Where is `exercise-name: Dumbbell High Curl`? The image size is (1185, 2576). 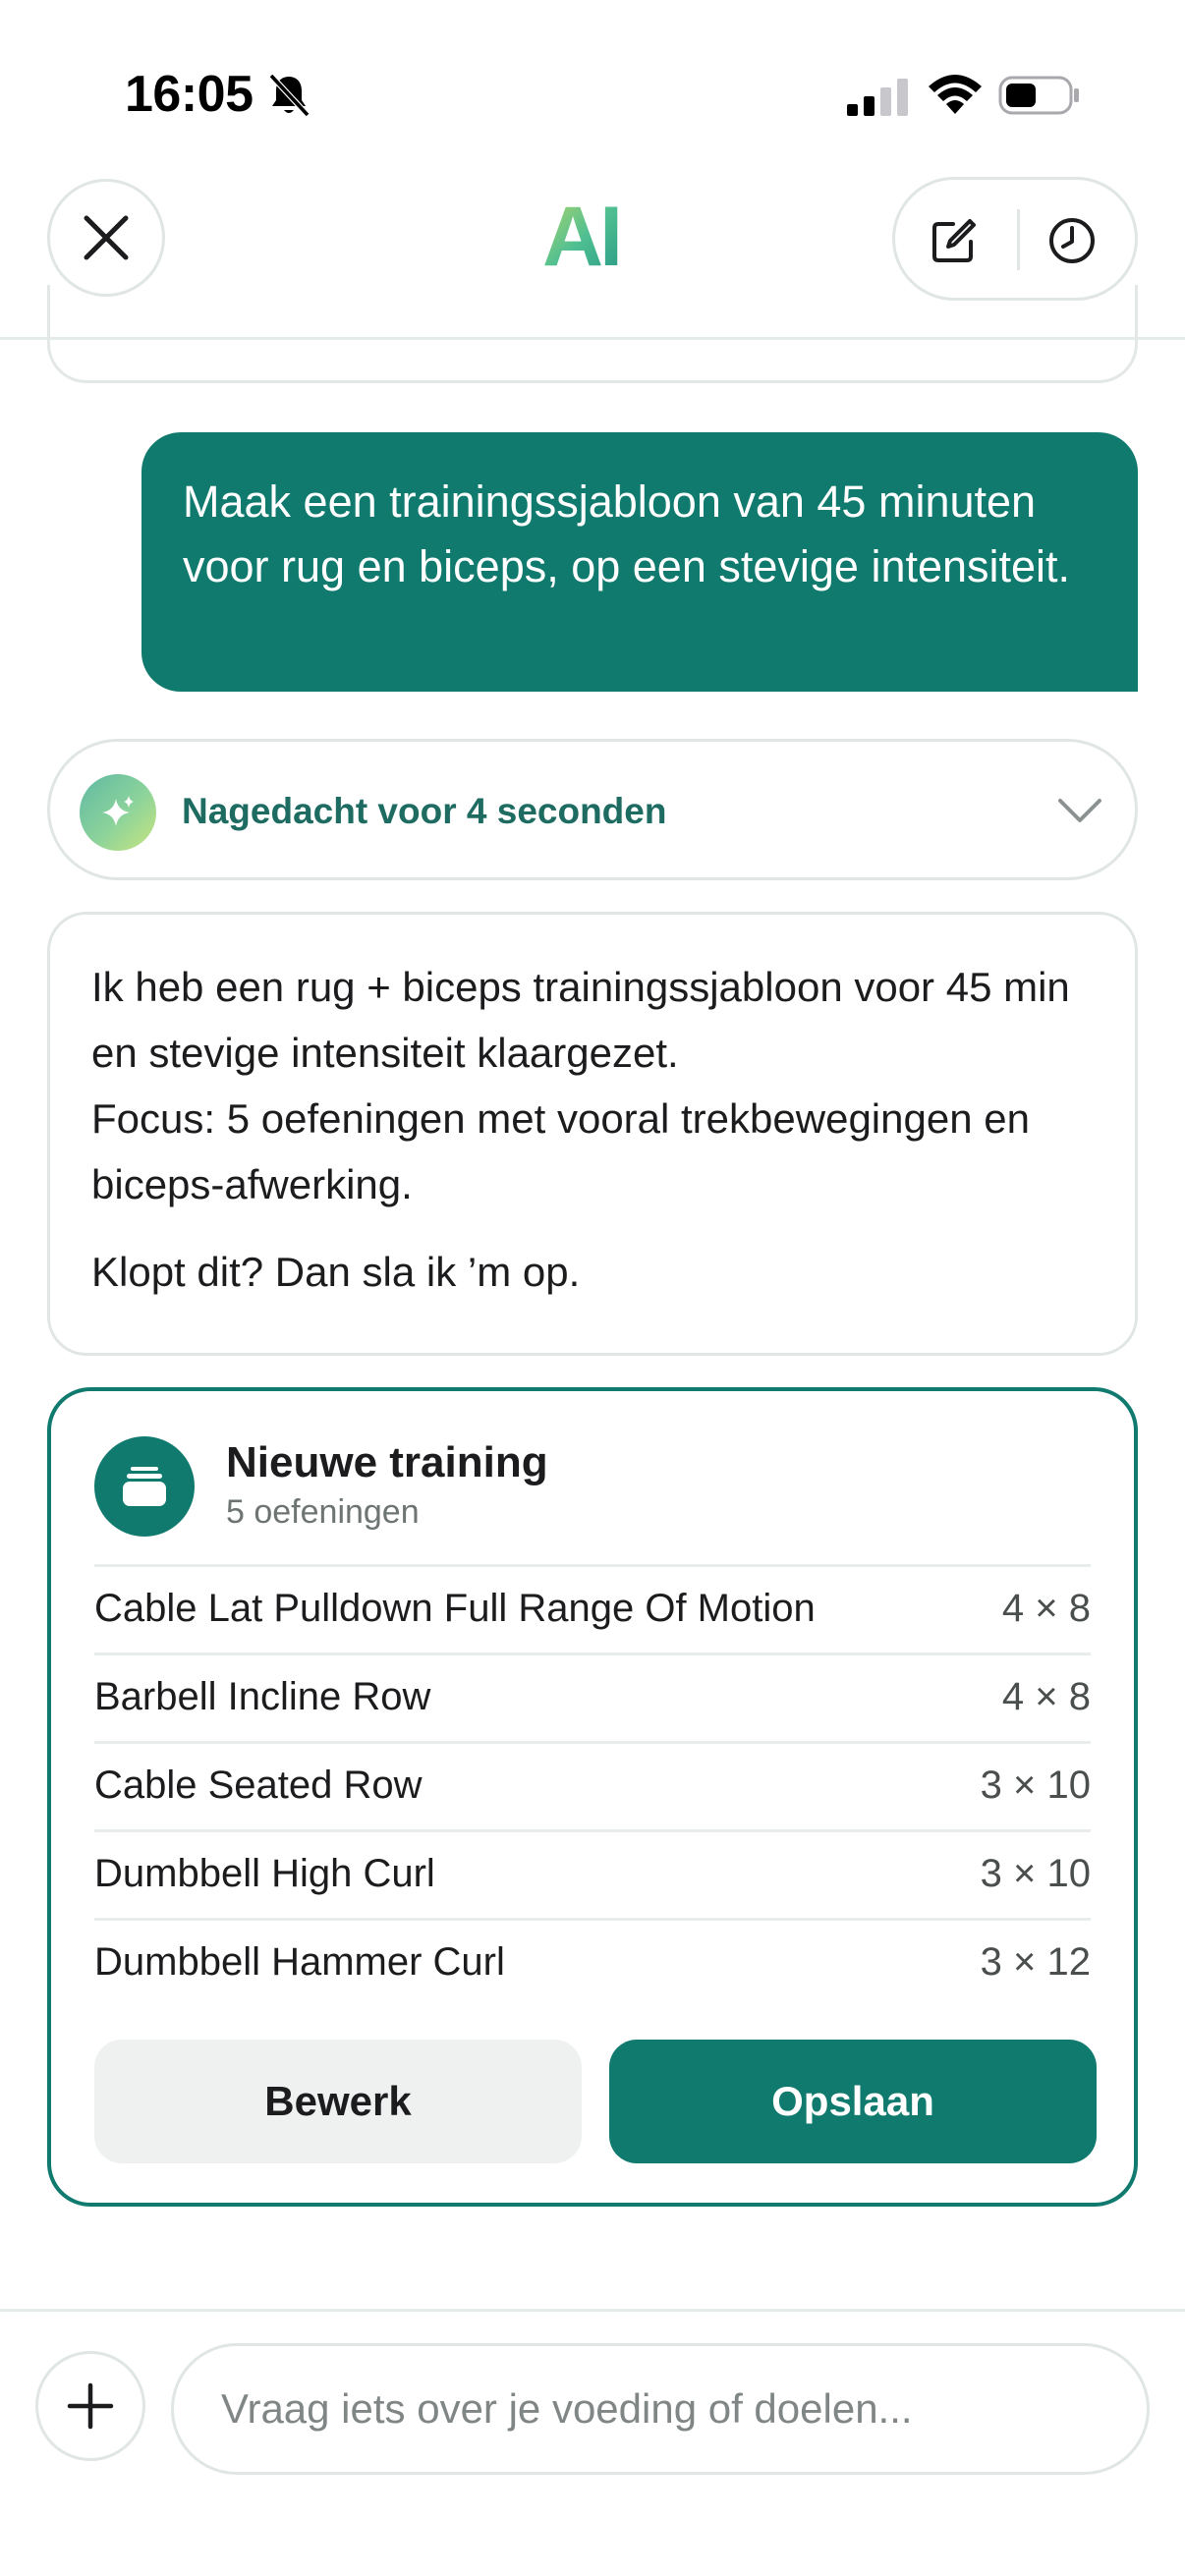
exercise-name: Dumbbell High Curl is located at coordinates (264, 1873).